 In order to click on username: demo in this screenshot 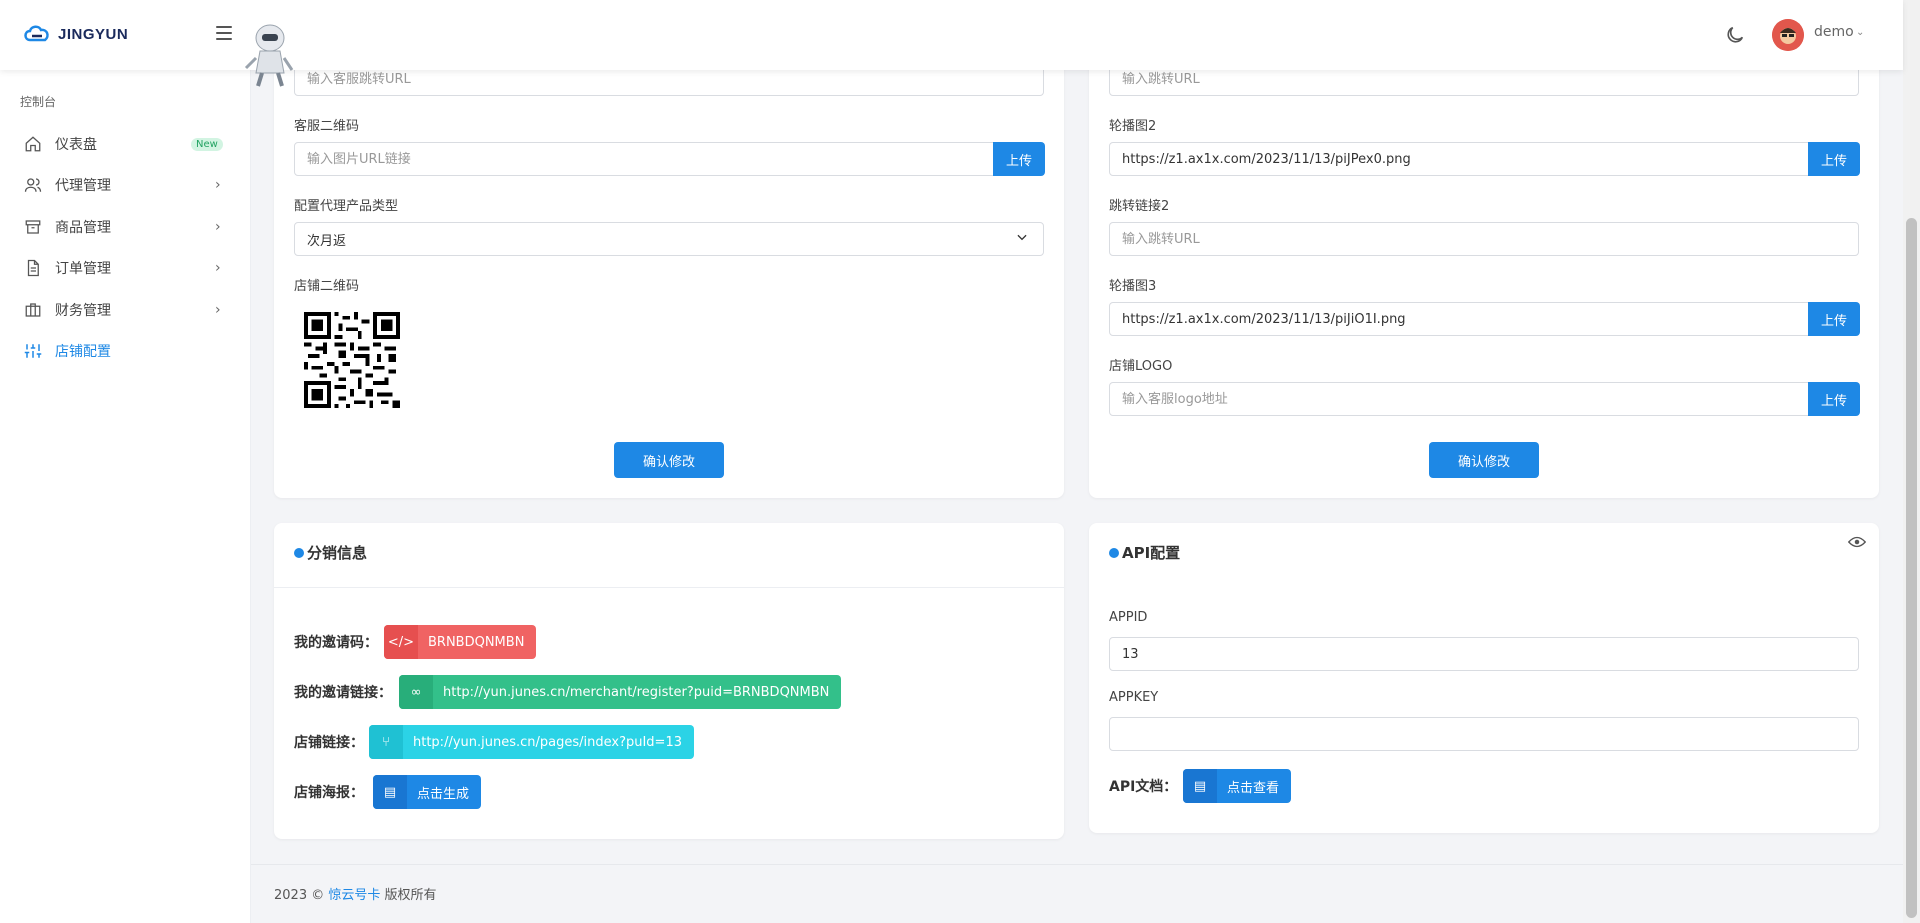, I will do `click(1834, 32)`.